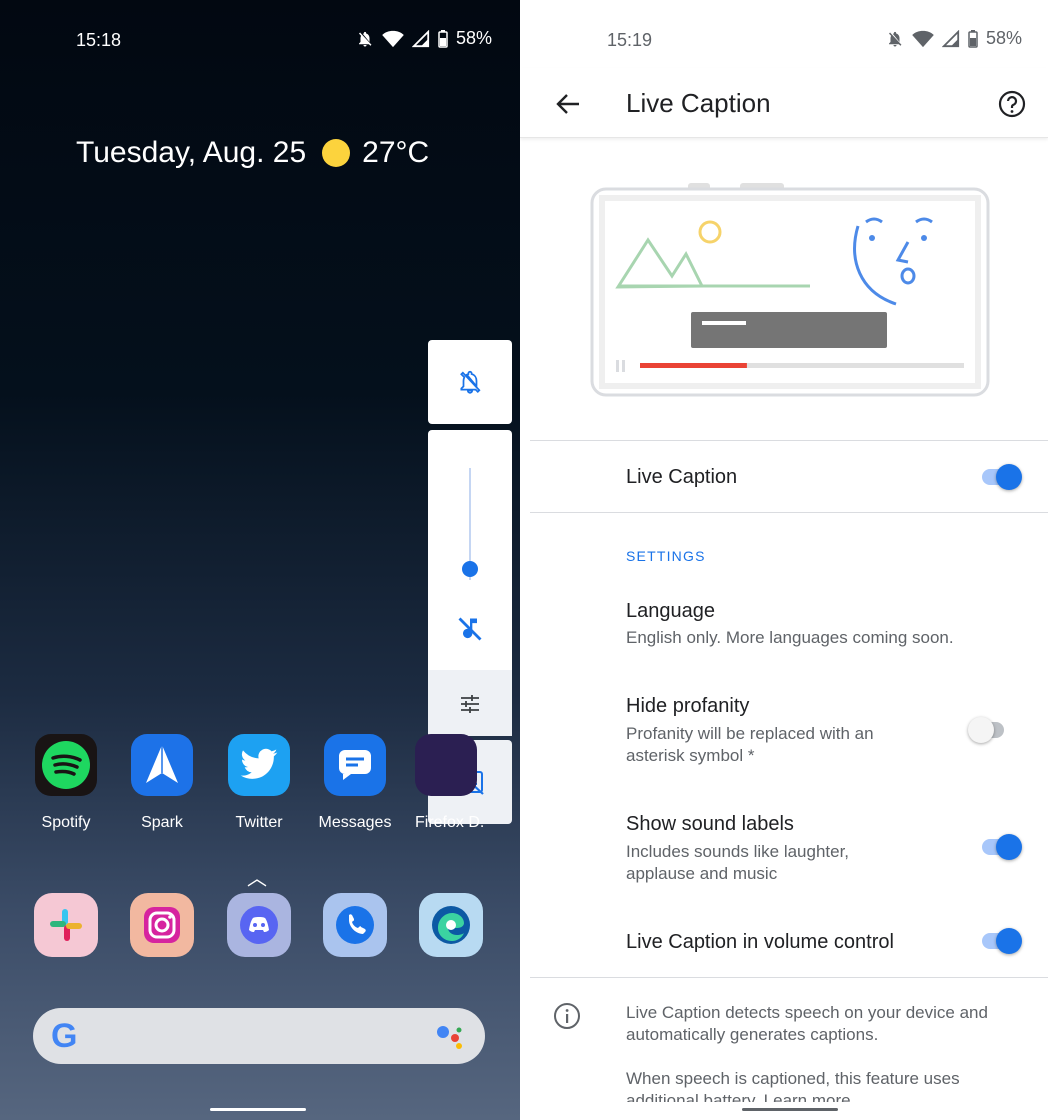 The image size is (1048, 1120). Describe the element at coordinates (259, 1036) in the screenshot. I see `google-search-bar: G` at that location.